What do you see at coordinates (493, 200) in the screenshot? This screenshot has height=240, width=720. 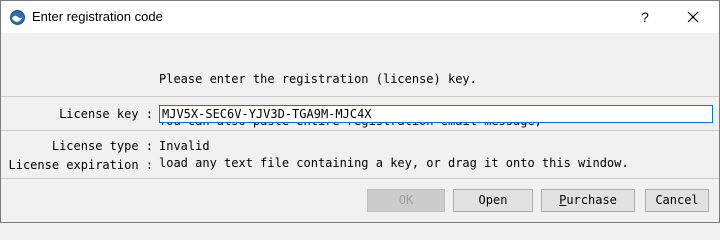 I see `open-button: Open` at bounding box center [493, 200].